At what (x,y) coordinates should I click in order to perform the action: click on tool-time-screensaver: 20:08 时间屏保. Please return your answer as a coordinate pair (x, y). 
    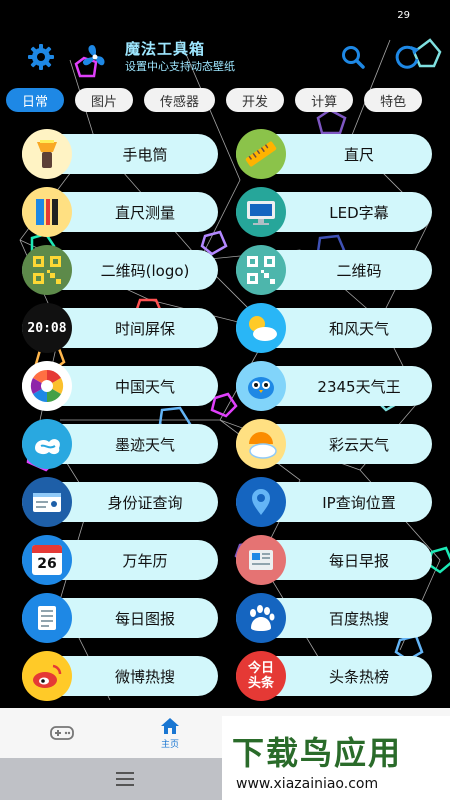
    Looking at the image, I should click on (120, 328).